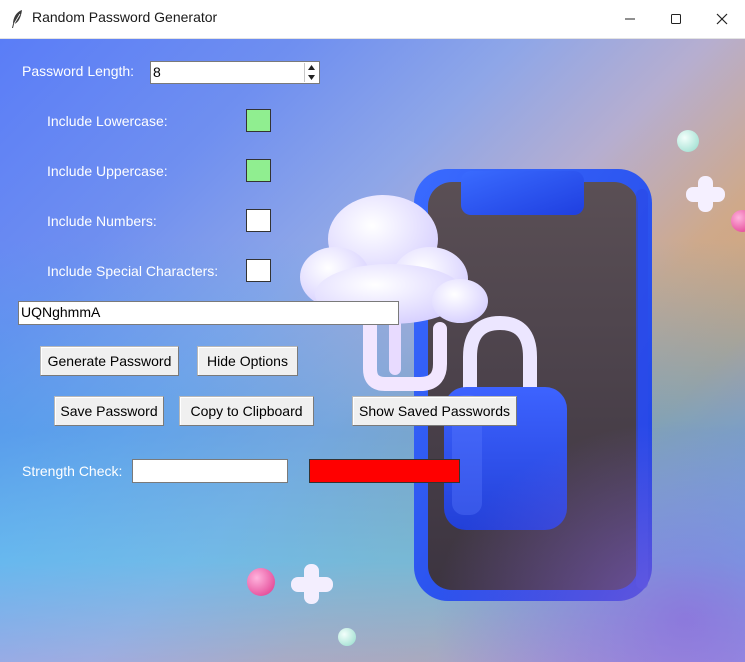 This screenshot has height=662, width=745. I want to click on include-numbers-checkbox, so click(258, 220).